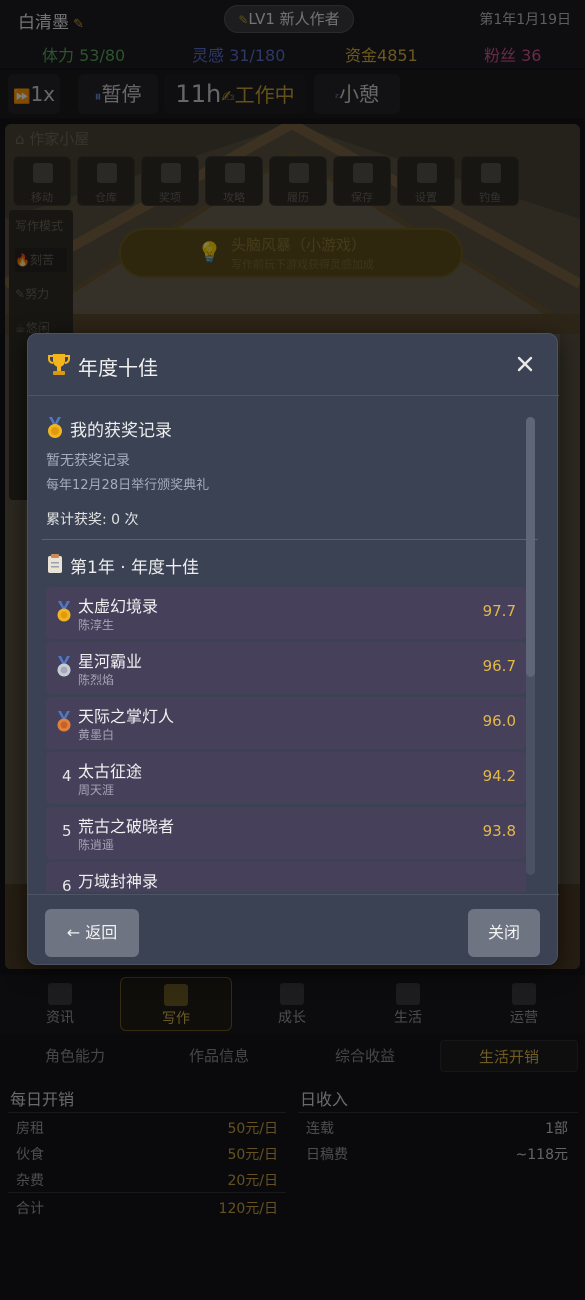 This screenshot has width=585, height=1300. Describe the element at coordinates (286, 778) in the screenshot. I see `ranking-row: 4 太古征途 周天涯 94.2` at that location.